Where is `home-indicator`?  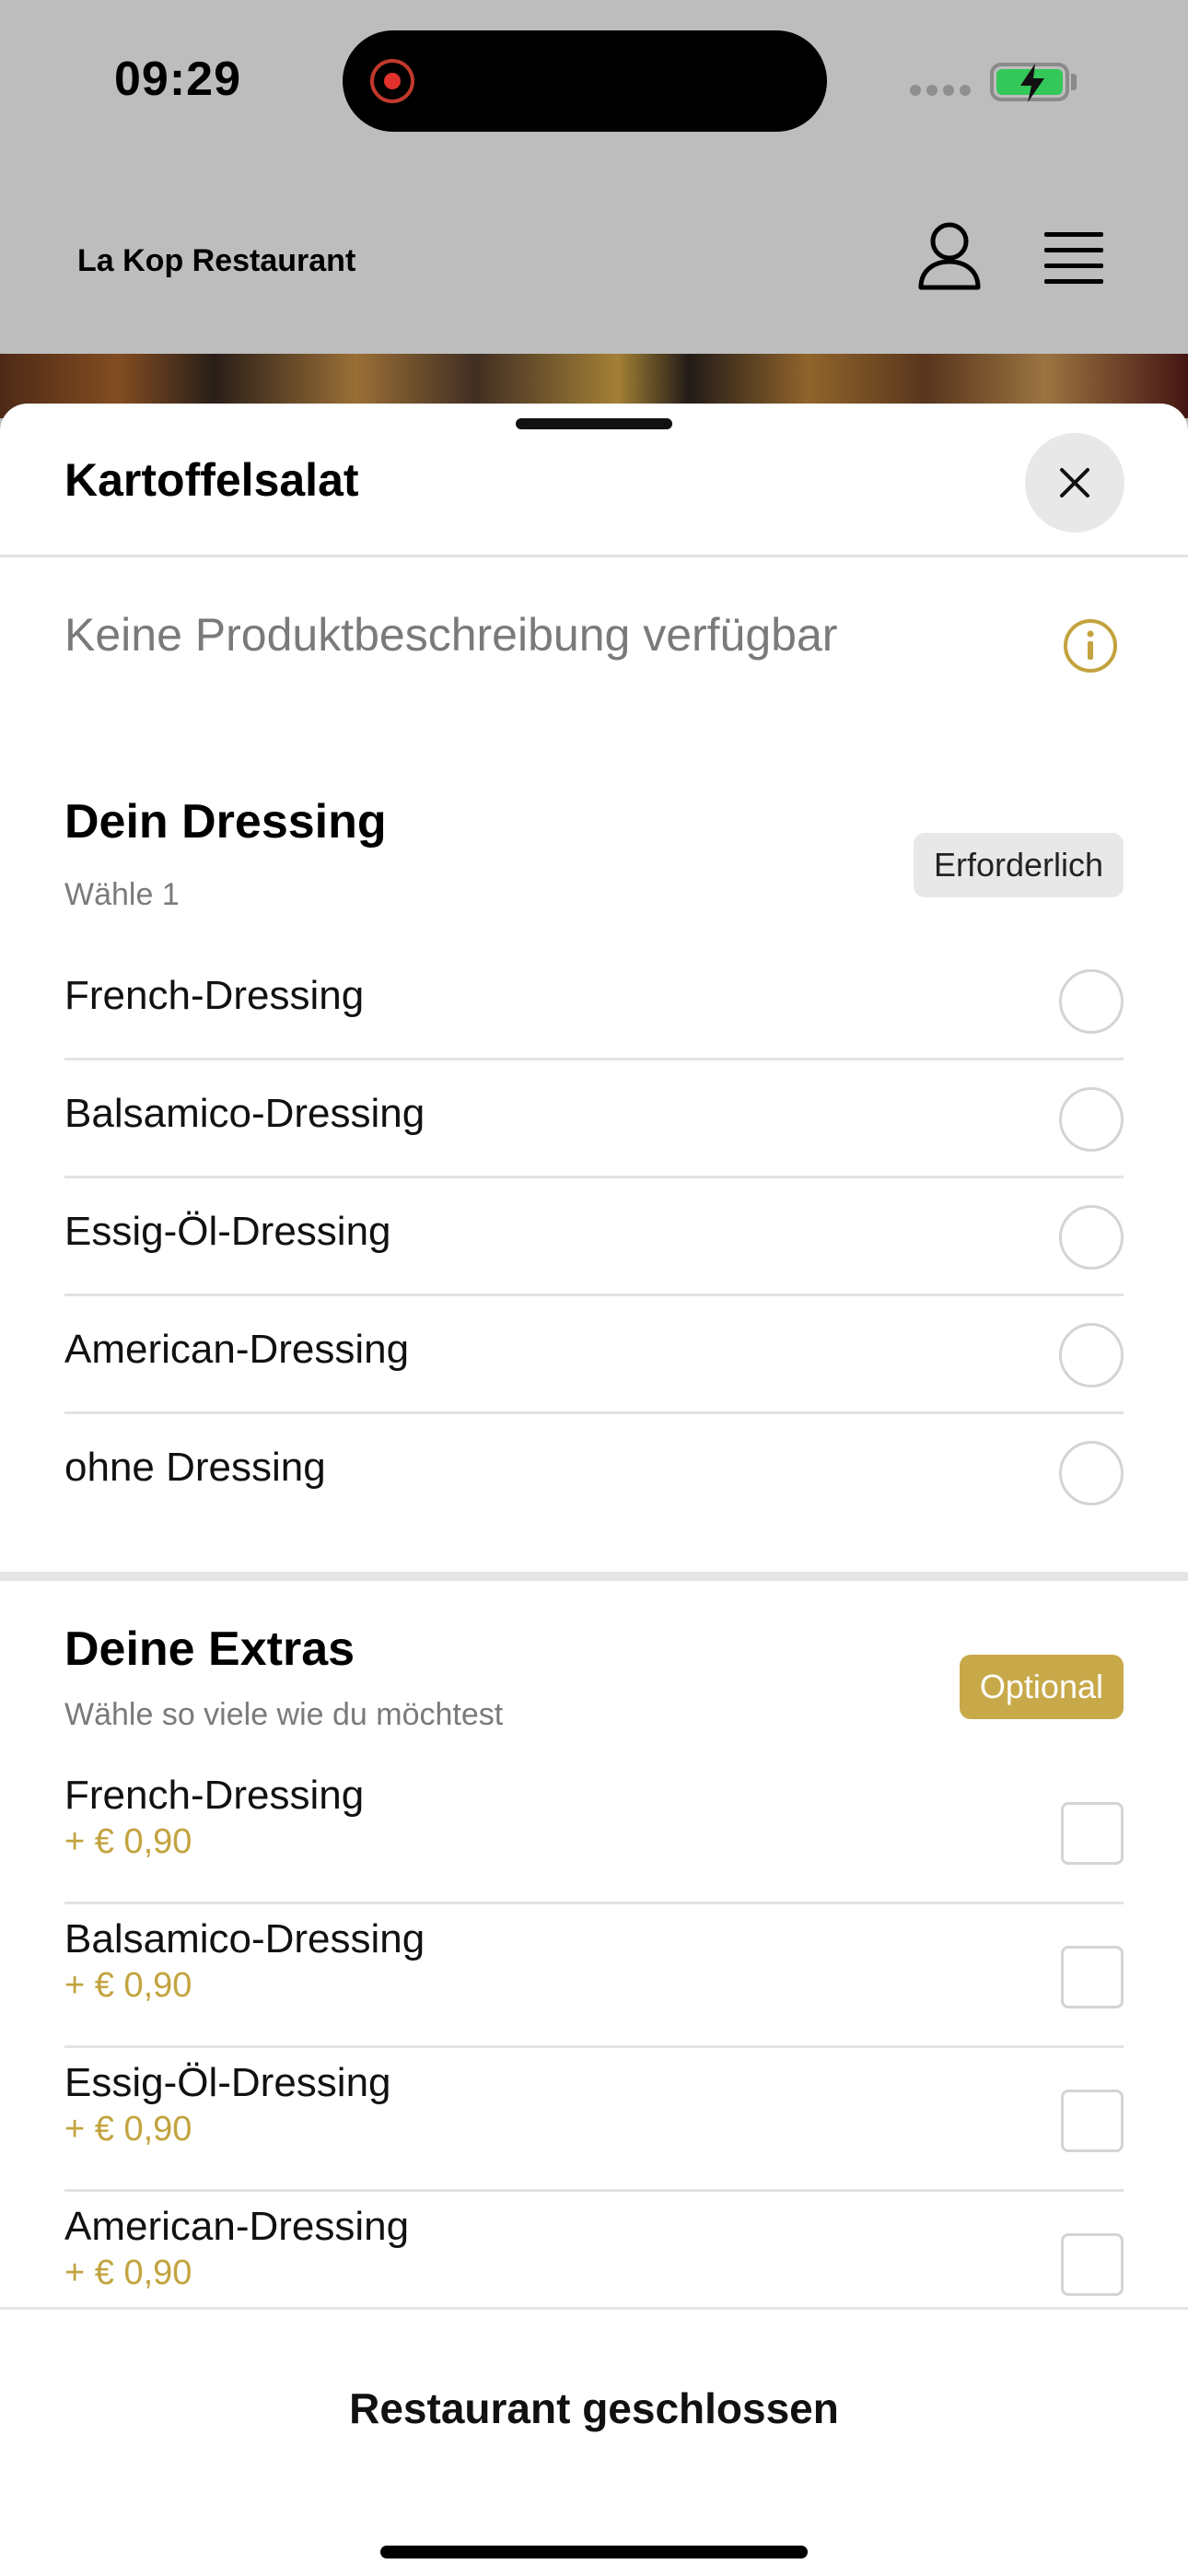 home-indicator is located at coordinates (594, 2552).